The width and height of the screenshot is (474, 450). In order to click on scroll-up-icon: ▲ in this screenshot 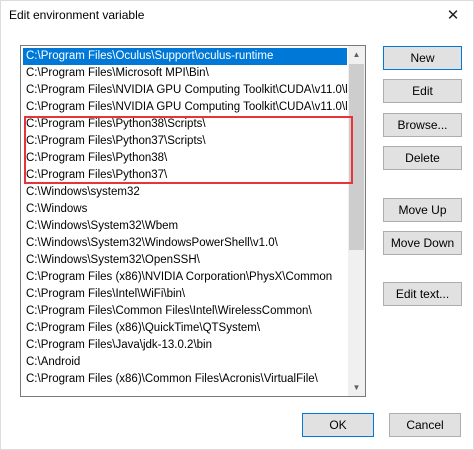, I will do `click(356, 54)`.